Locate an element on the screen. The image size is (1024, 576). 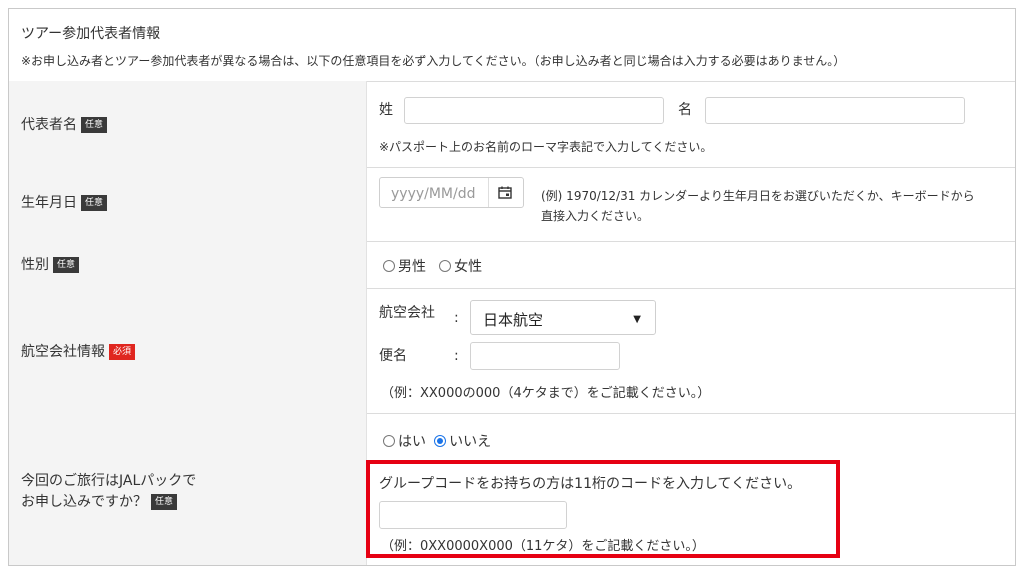
radio-circle-selected is located at coordinates (440, 441).